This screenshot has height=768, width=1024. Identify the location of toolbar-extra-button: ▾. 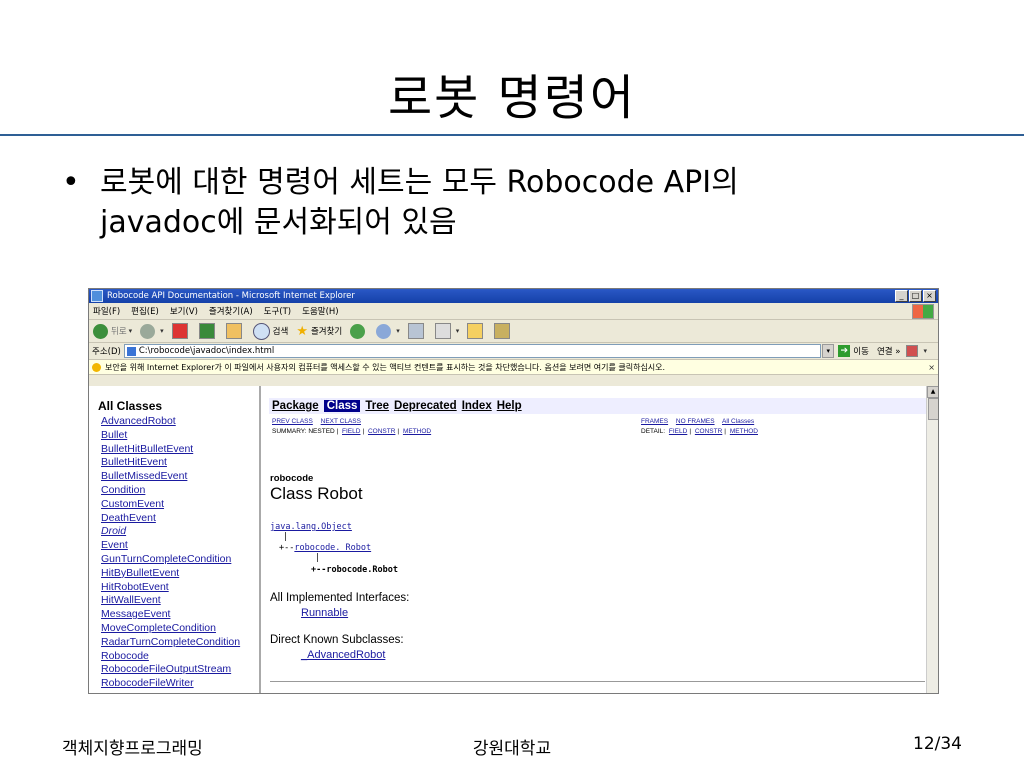
(916, 351).